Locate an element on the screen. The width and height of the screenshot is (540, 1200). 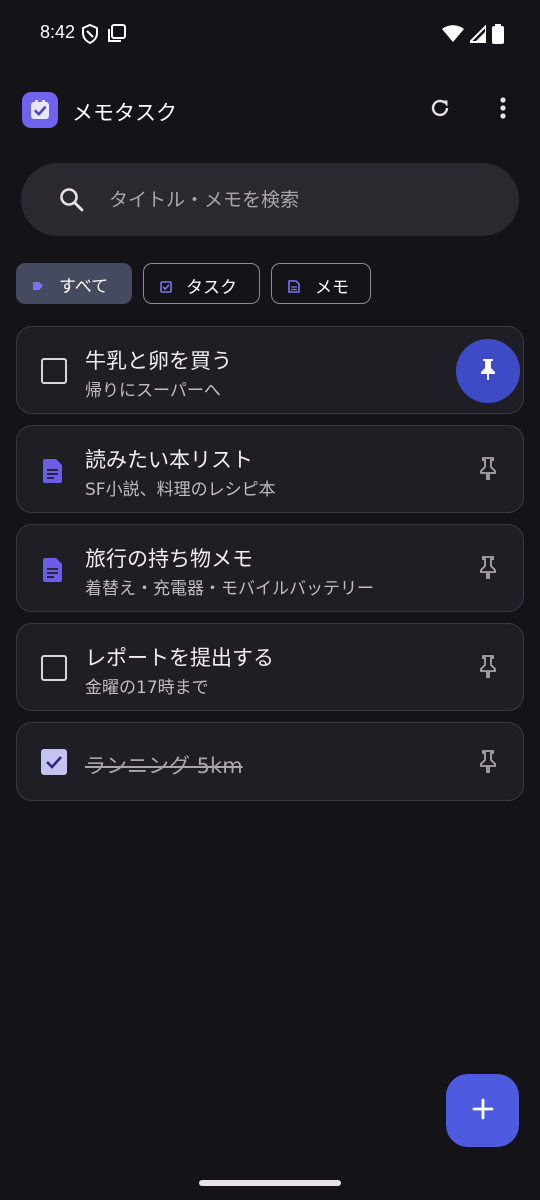
battery-icon is located at coordinates (498, 36).